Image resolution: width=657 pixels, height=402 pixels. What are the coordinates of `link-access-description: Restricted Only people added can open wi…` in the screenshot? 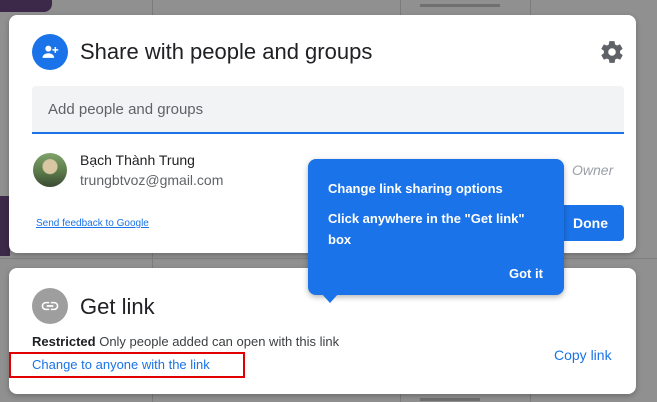 It's located at (185, 341).